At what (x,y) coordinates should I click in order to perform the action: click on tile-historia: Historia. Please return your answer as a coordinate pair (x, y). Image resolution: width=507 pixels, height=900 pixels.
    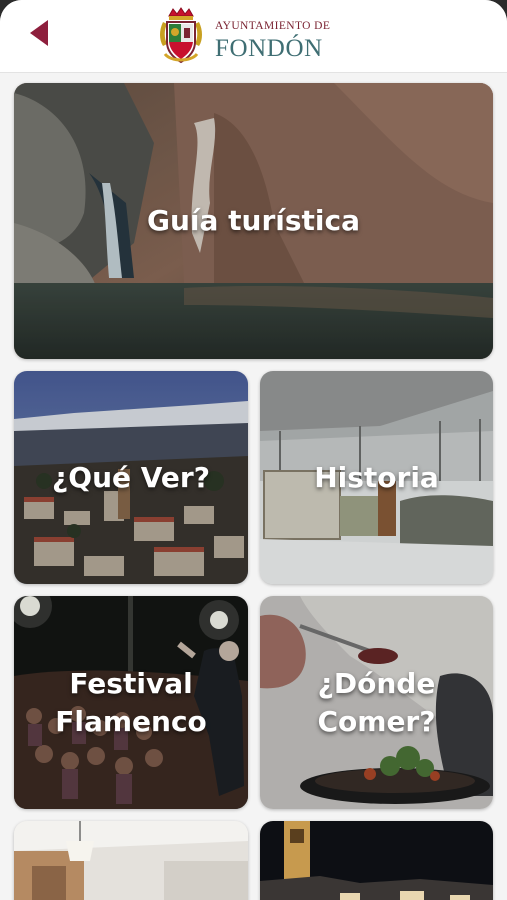
    Looking at the image, I should click on (376, 477).